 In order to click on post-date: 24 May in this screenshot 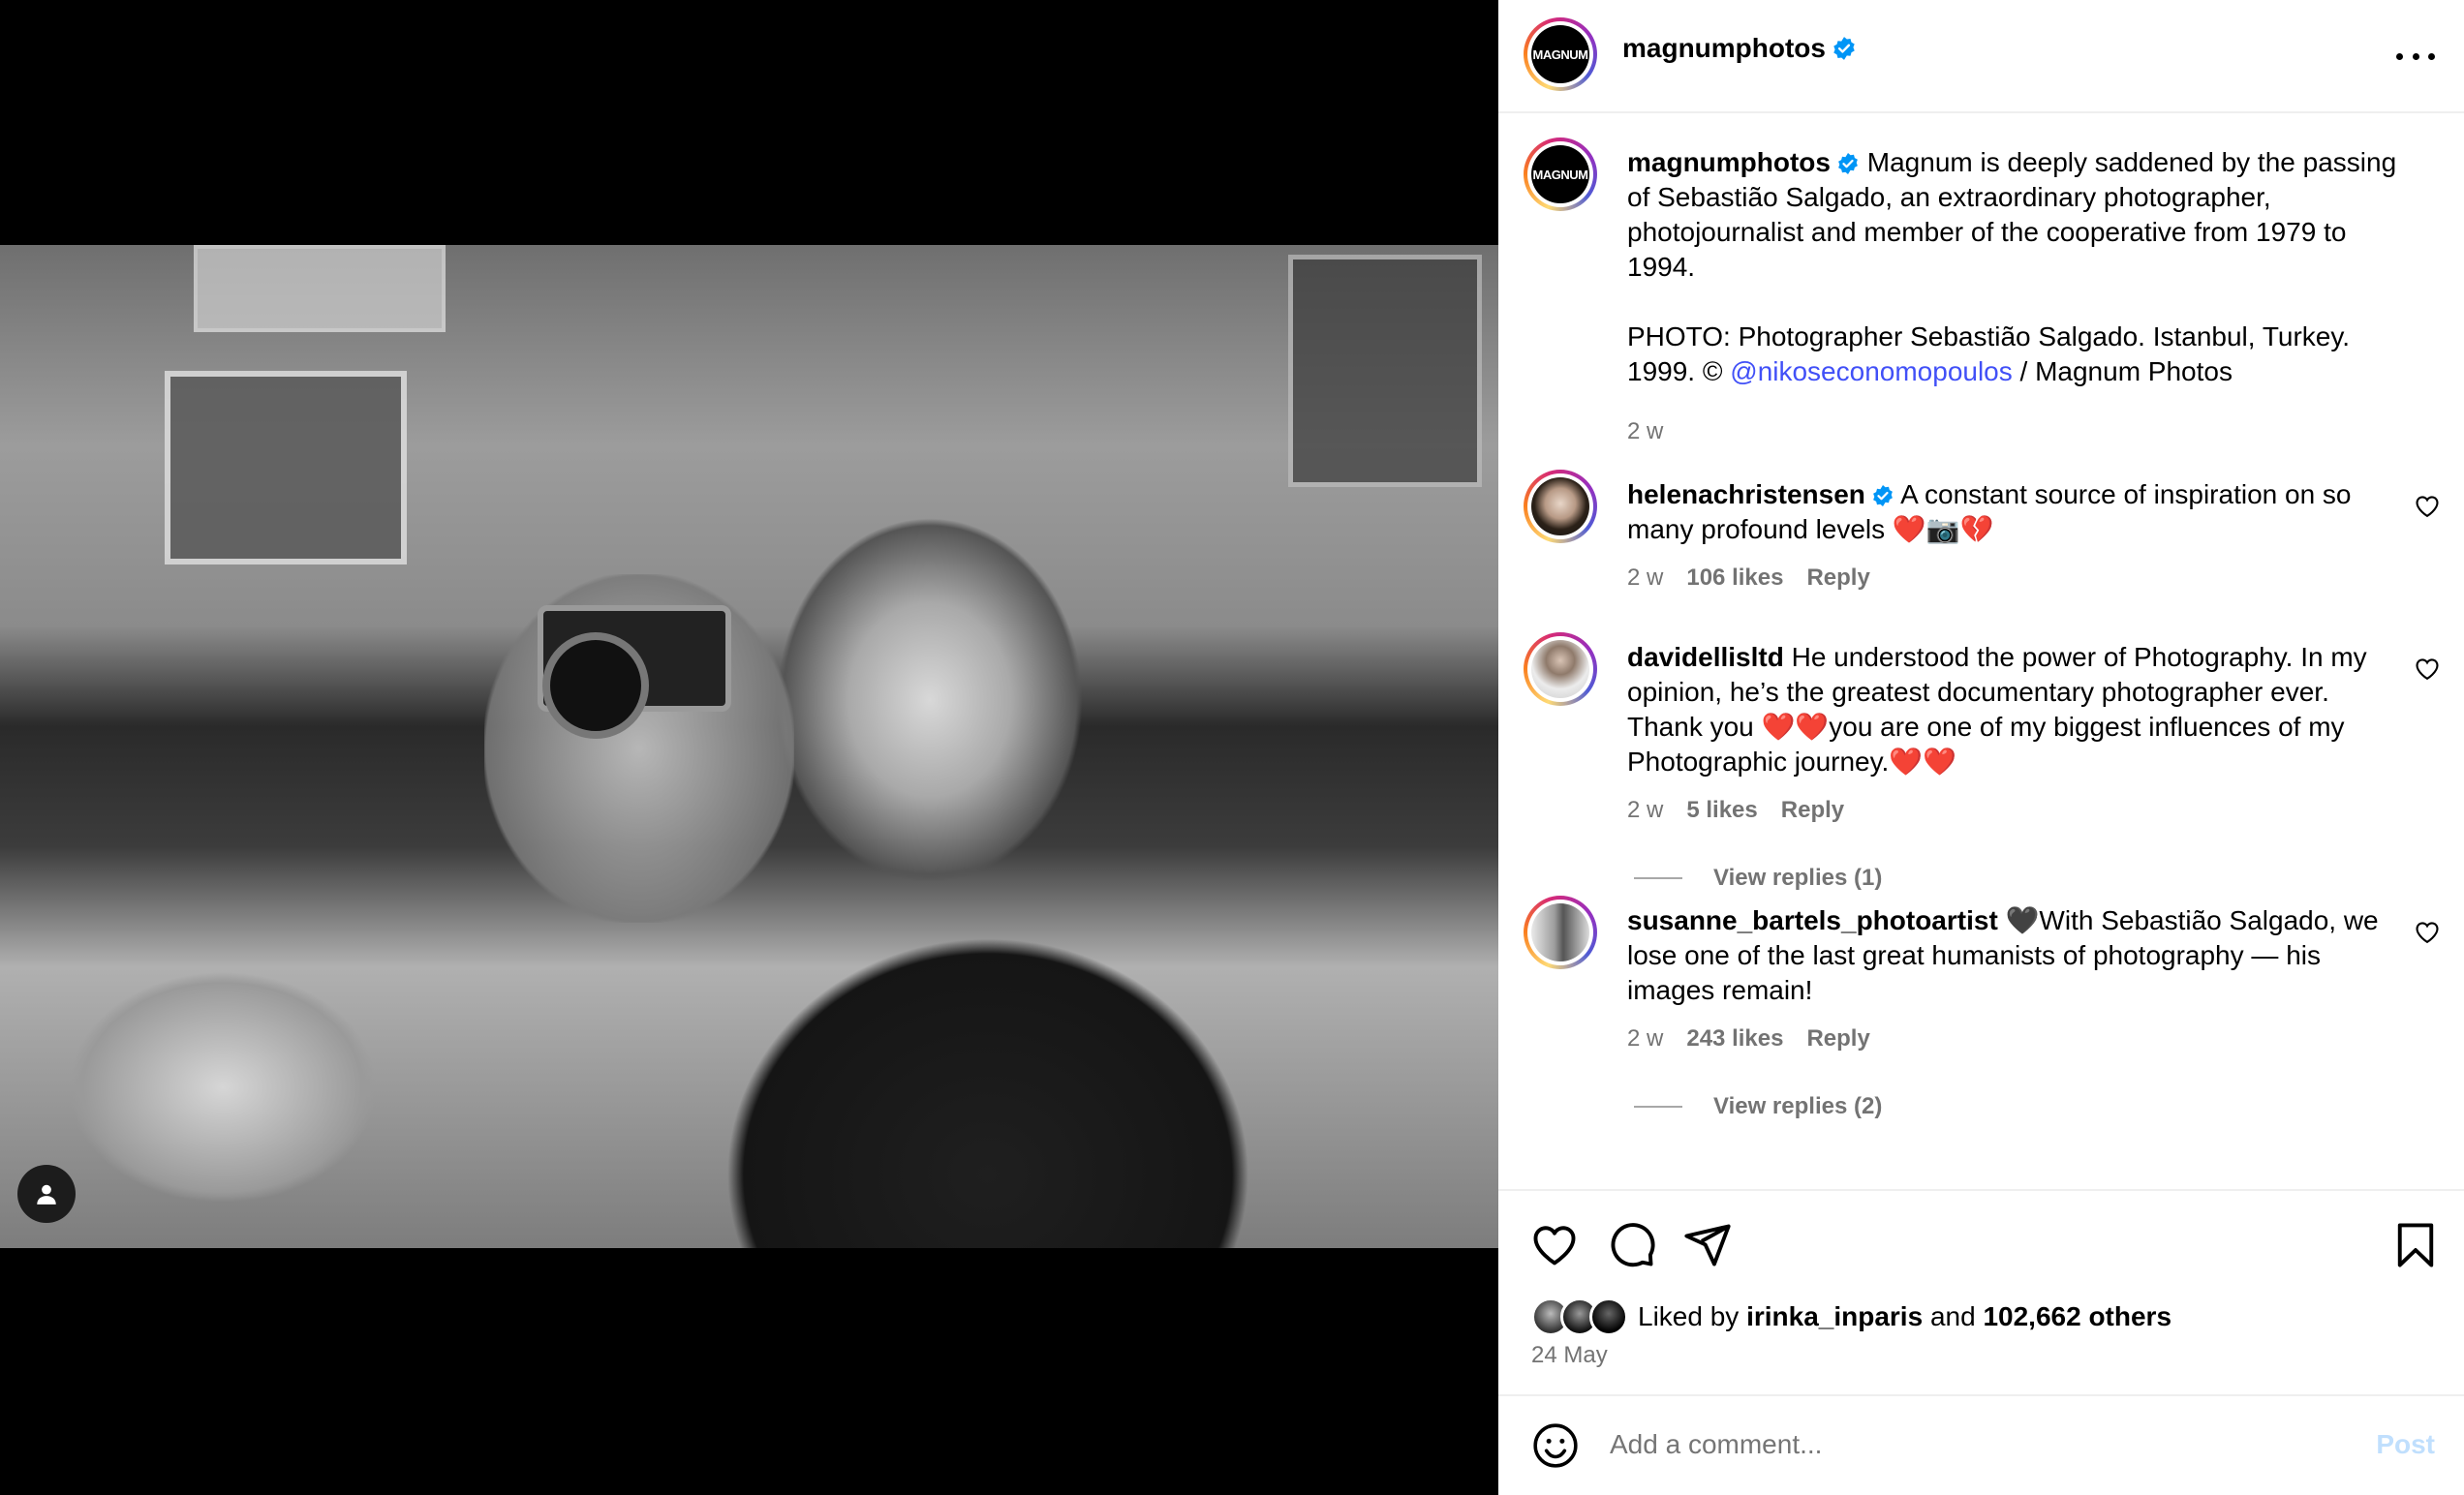, I will do `click(1570, 1356)`.